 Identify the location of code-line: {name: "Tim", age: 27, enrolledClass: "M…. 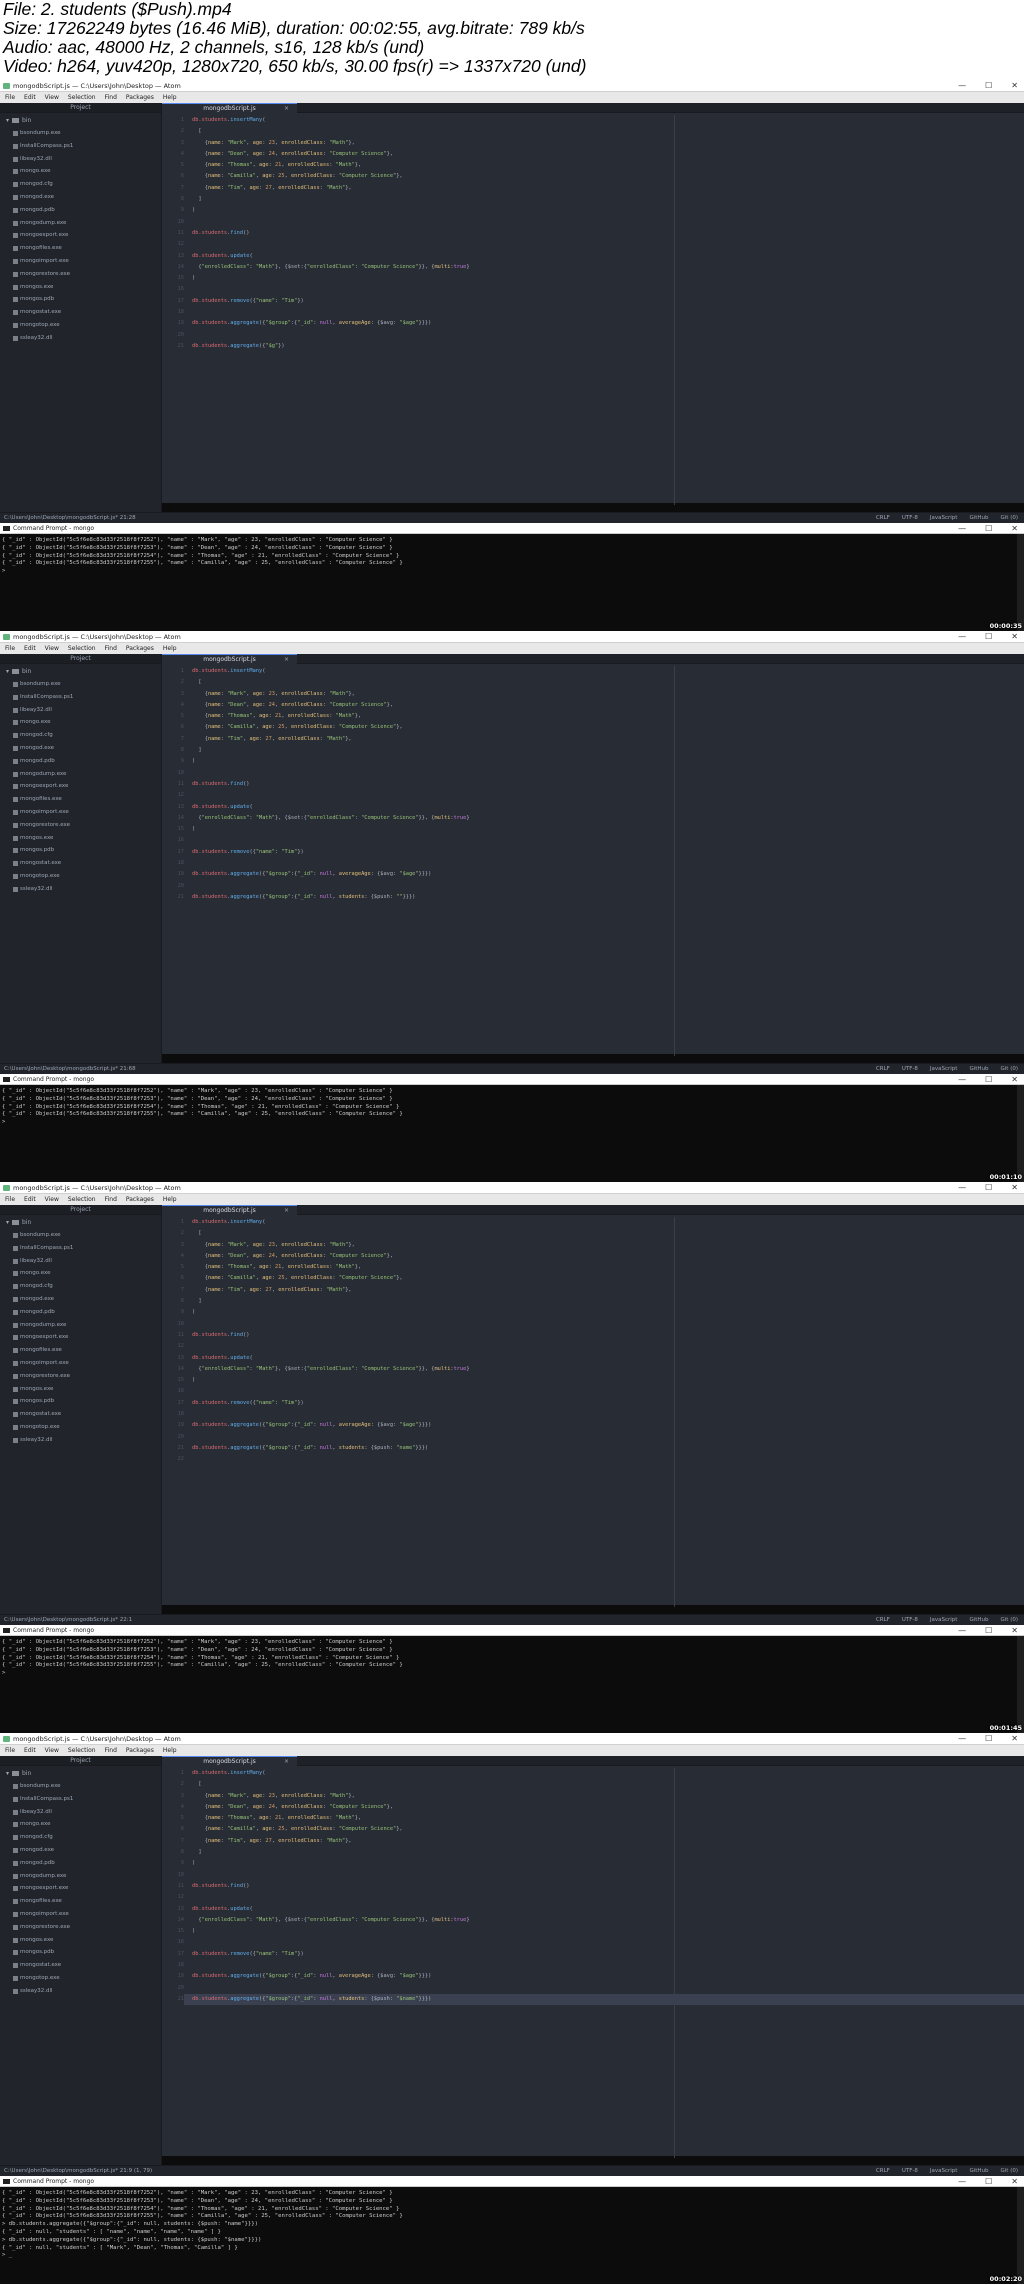
(604, 739).